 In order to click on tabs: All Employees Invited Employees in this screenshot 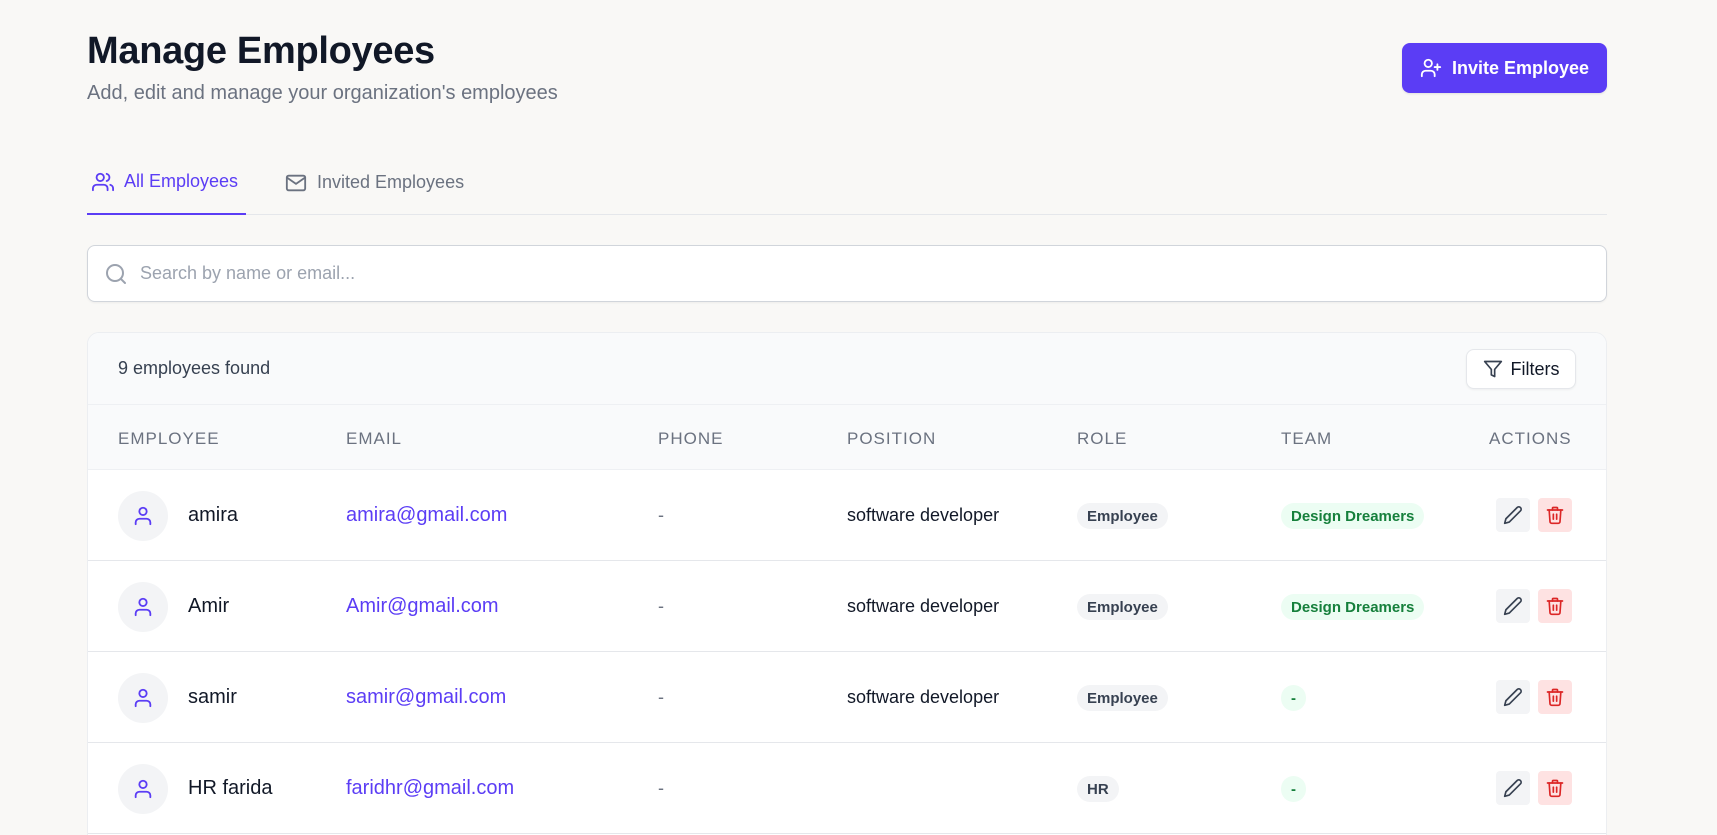, I will do `click(847, 182)`.